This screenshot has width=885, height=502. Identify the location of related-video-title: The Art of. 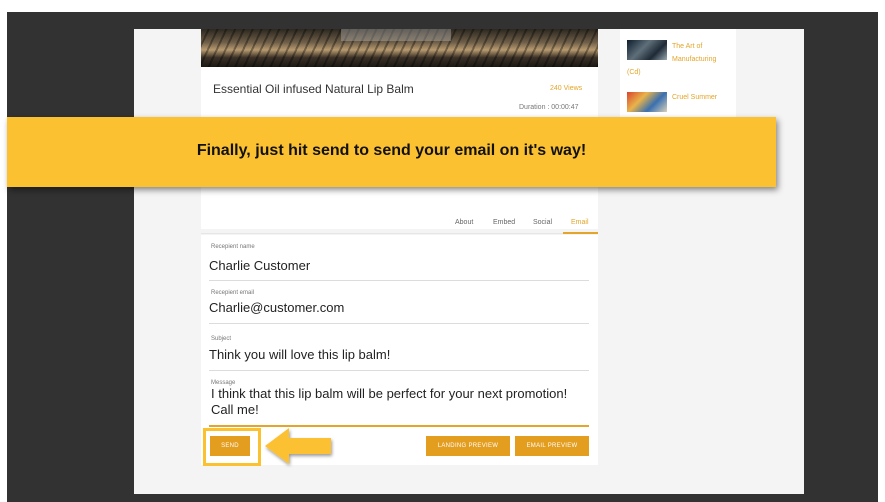
(687, 46).